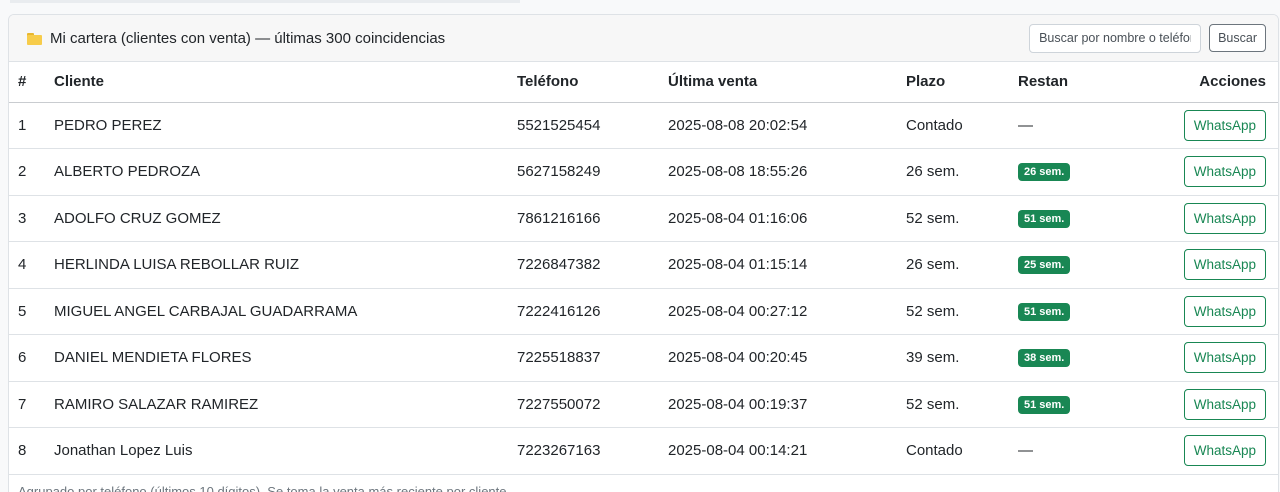 Image resolution: width=1280 pixels, height=492 pixels. Describe the element at coordinates (592, 358) in the screenshot. I see `client-phone: 7225518837` at that location.